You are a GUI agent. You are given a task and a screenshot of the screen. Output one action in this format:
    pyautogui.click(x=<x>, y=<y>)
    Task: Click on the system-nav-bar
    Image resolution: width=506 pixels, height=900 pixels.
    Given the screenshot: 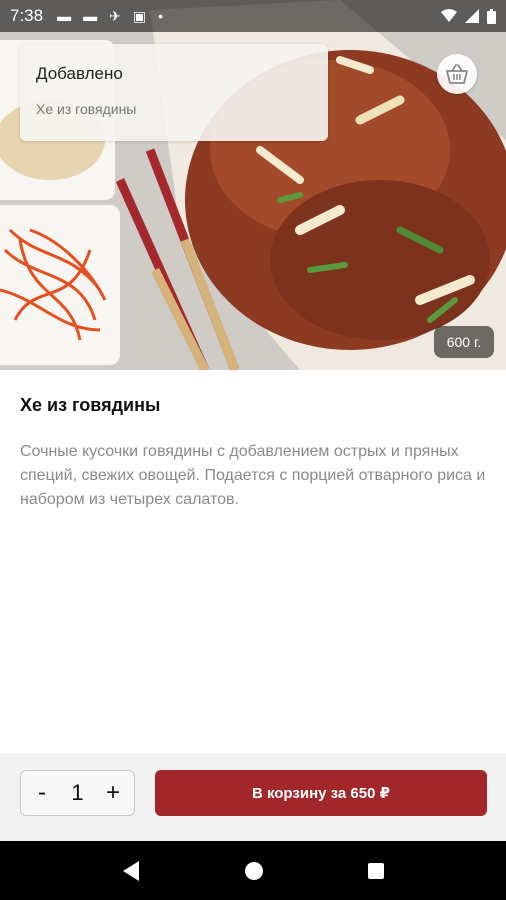 What is the action you would take?
    pyautogui.click(x=253, y=870)
    